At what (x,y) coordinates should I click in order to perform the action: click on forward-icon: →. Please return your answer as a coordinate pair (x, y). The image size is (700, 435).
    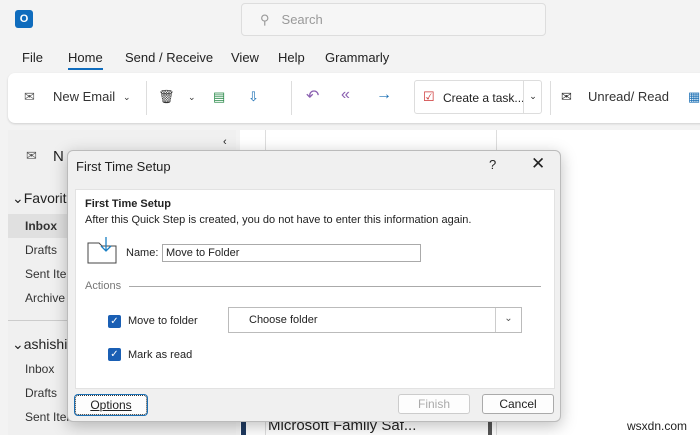
    Looking at the image, I should click on (384, 95).